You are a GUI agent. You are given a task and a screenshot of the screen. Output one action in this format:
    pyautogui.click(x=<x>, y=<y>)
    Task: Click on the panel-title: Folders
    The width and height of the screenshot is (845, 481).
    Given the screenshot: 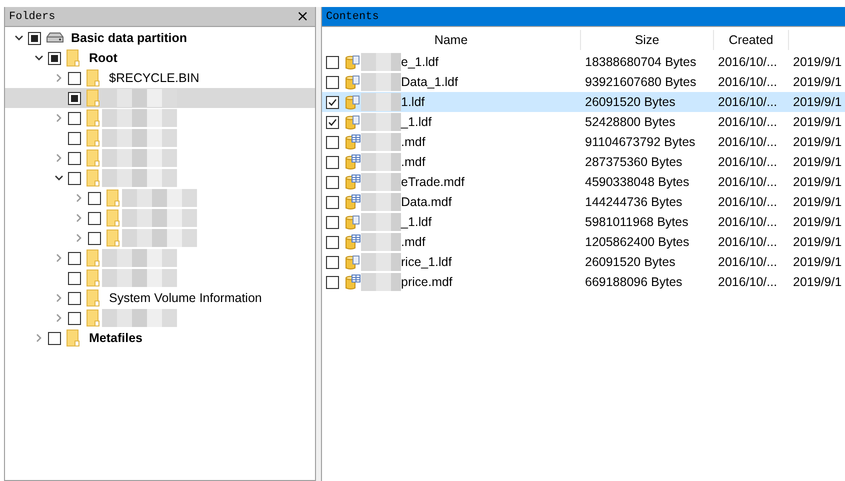 What is the action you would take?
    pyautogui.click(x=32, y=16)
    